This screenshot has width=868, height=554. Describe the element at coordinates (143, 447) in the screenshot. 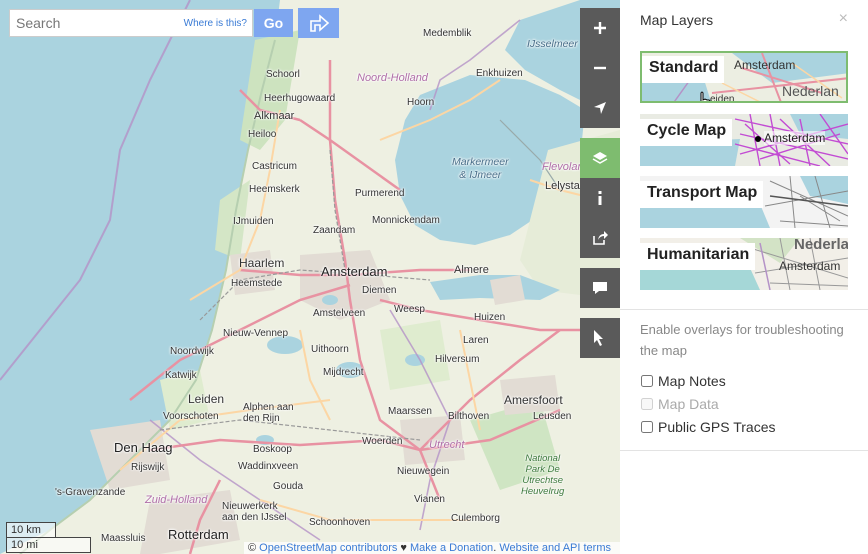

I see `place-den-haag: Den Haag` at that location.